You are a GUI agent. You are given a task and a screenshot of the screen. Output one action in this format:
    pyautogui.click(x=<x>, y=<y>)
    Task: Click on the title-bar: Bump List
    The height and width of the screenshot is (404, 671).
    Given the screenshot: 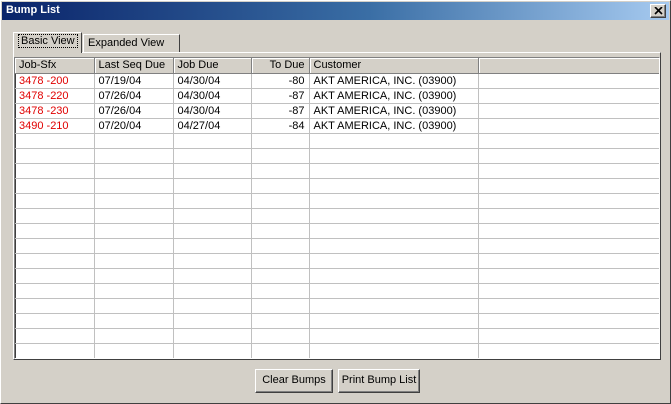 What is the action you would take?
    pyautogui.click(x=335, y=11)
    